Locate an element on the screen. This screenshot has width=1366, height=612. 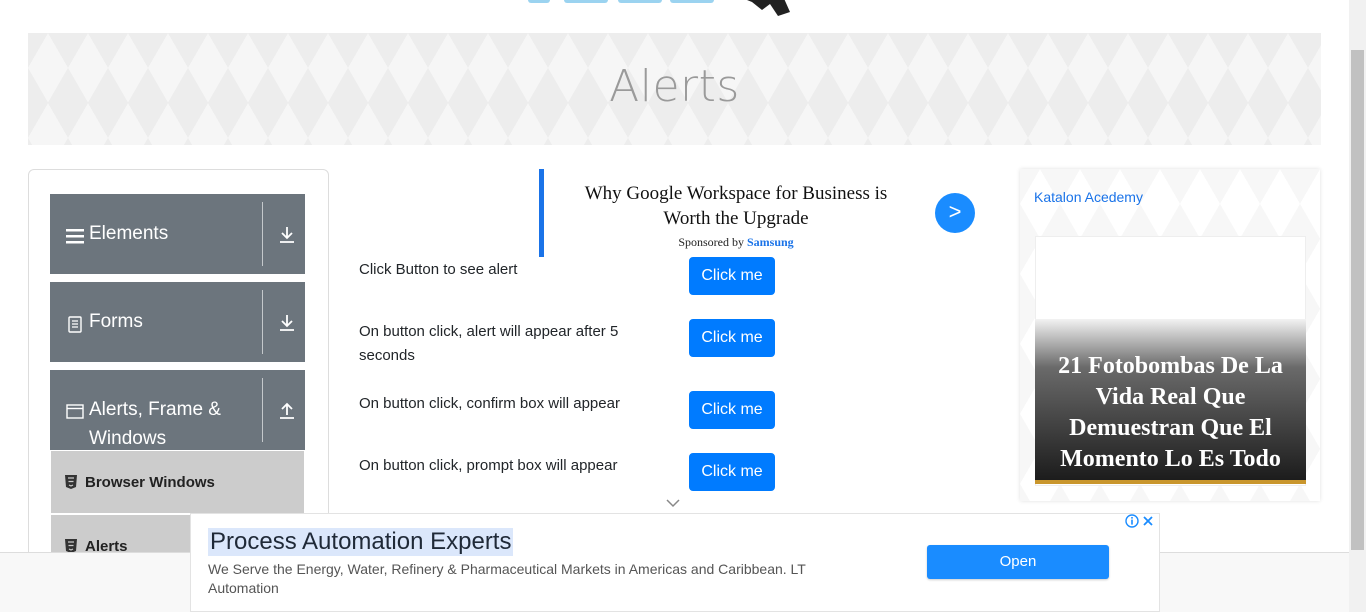
tools-logo-icon is located at coordinates (768, 8).